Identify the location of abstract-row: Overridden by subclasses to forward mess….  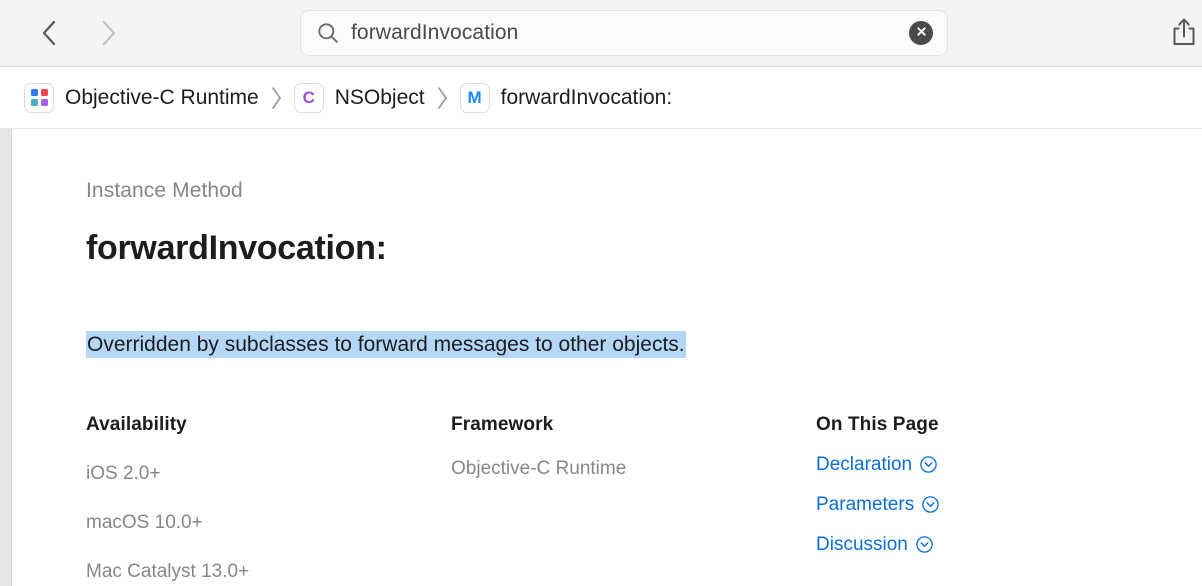
(644, 345).